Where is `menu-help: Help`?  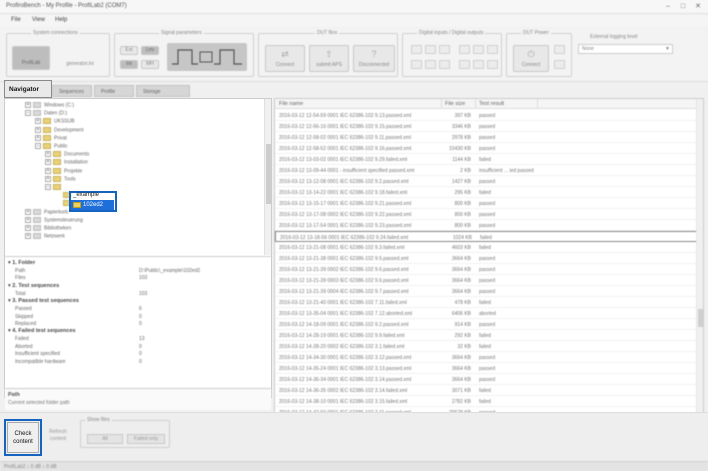
menu-help: Help is located at coordinates (61, 20).